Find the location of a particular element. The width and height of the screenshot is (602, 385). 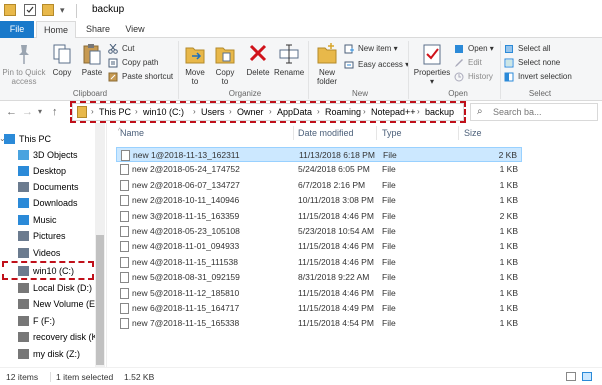

file-icon is located at coordinates (125, 155).